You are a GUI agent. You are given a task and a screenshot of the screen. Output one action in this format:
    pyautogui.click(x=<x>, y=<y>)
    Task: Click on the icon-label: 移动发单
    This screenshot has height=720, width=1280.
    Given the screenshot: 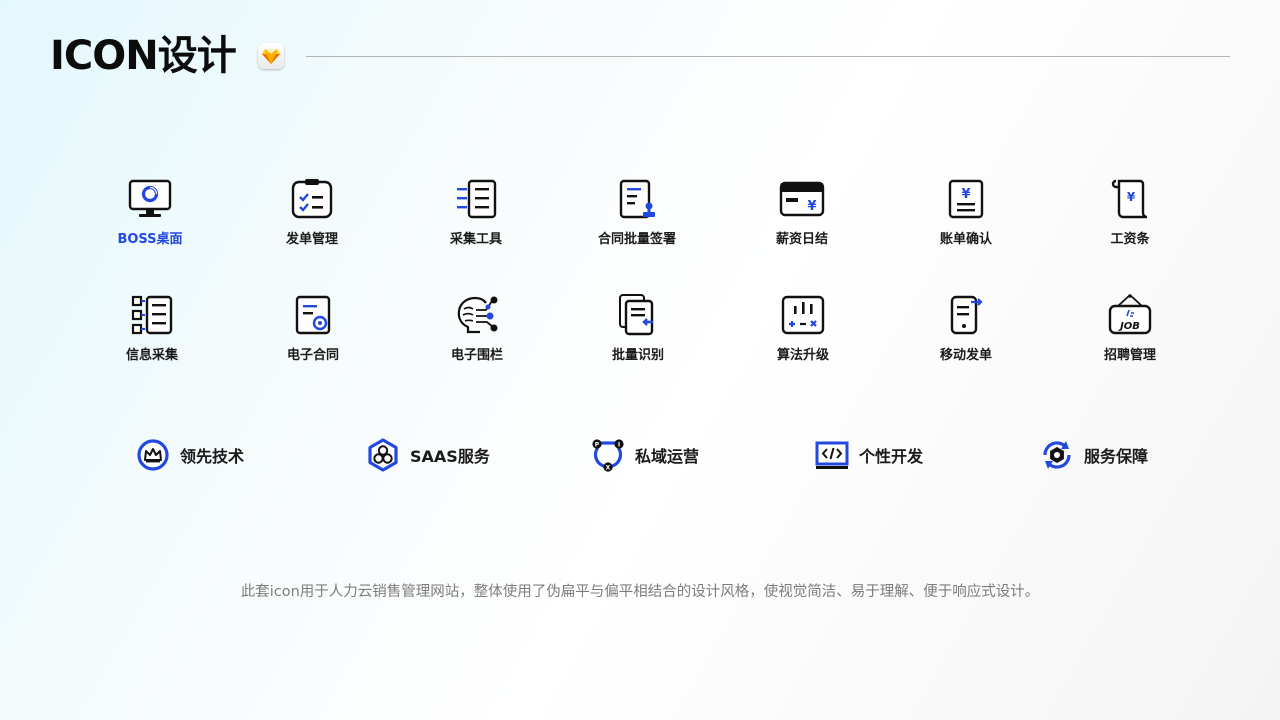 What is the action you would take?
    pyautogui.click(x=965, y=355)
    